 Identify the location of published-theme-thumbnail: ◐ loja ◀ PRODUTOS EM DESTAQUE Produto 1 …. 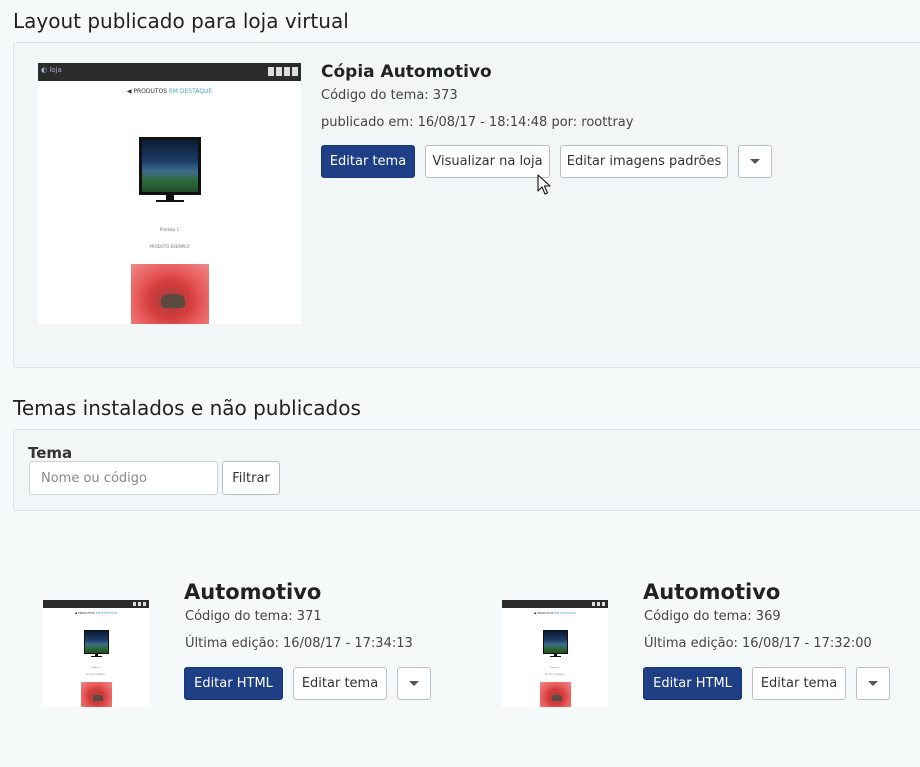
(169, 193).